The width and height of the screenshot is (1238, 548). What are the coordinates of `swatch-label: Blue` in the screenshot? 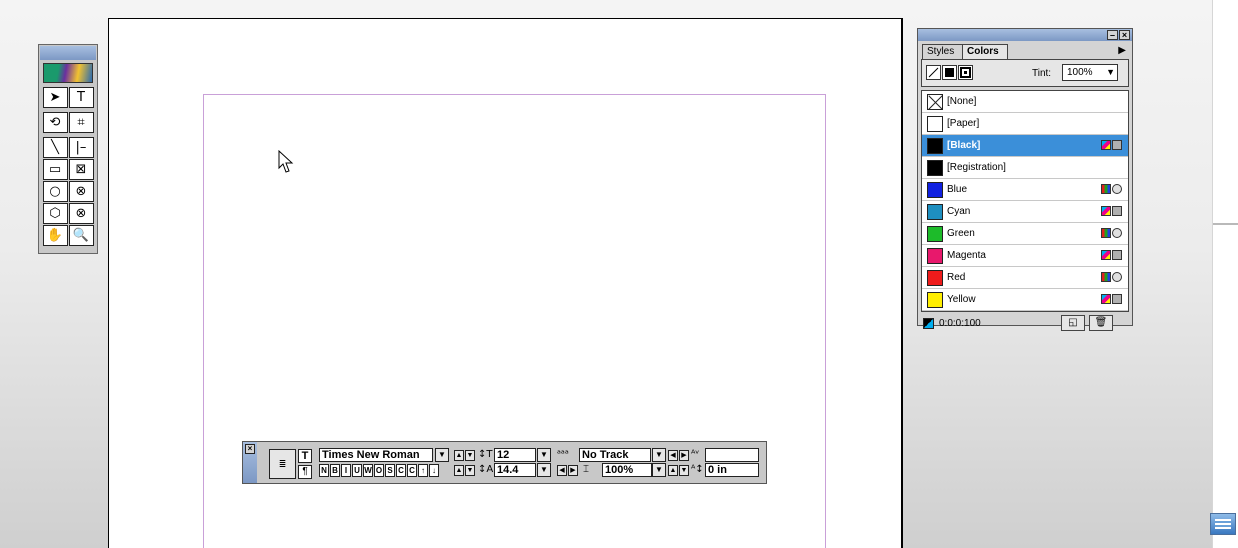 It's located at (957, 189).